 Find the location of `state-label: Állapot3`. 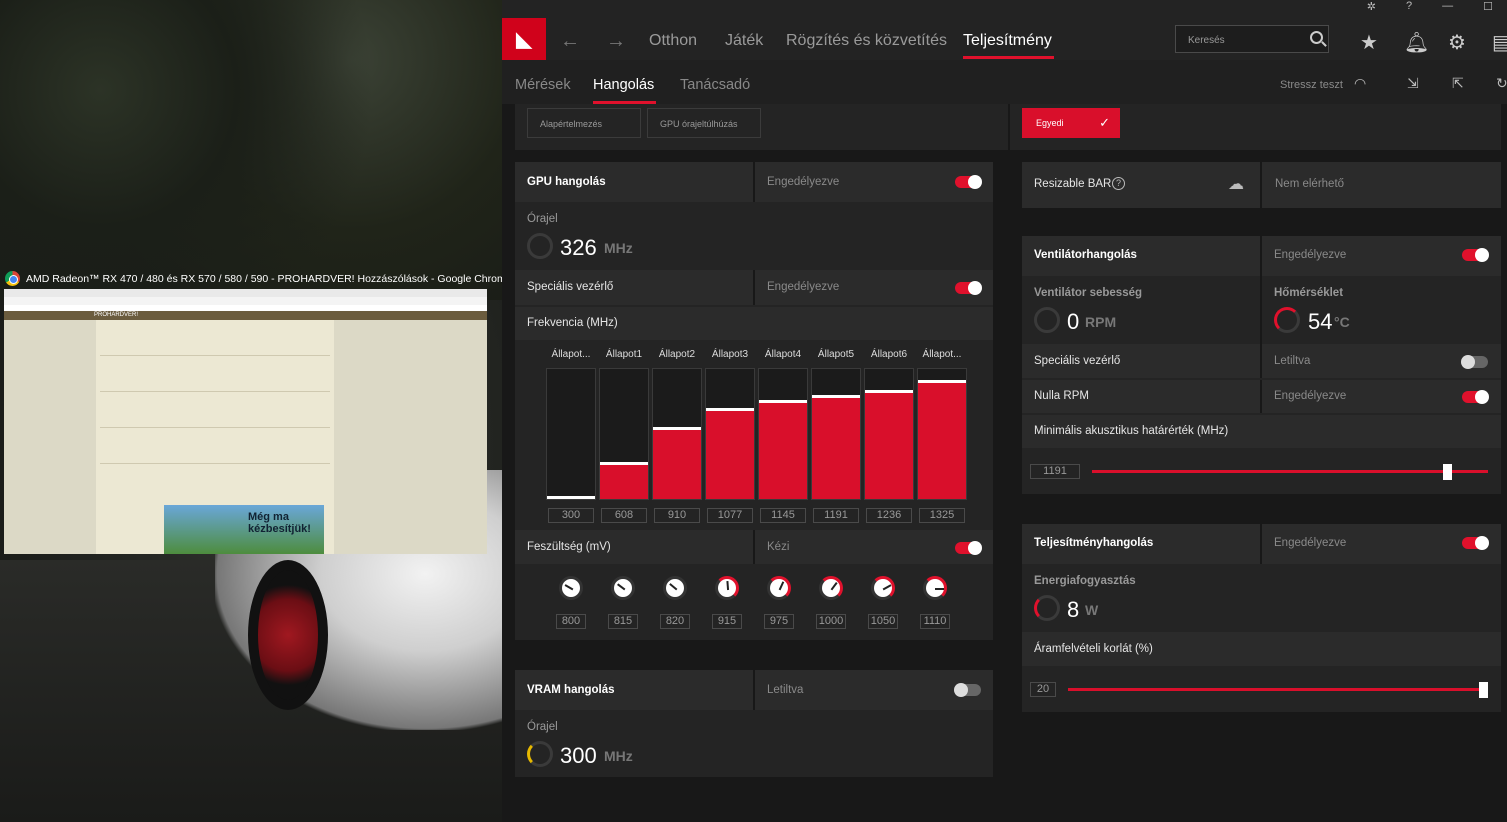

state-label: Állapot3 is located at coordinates (730, 354).